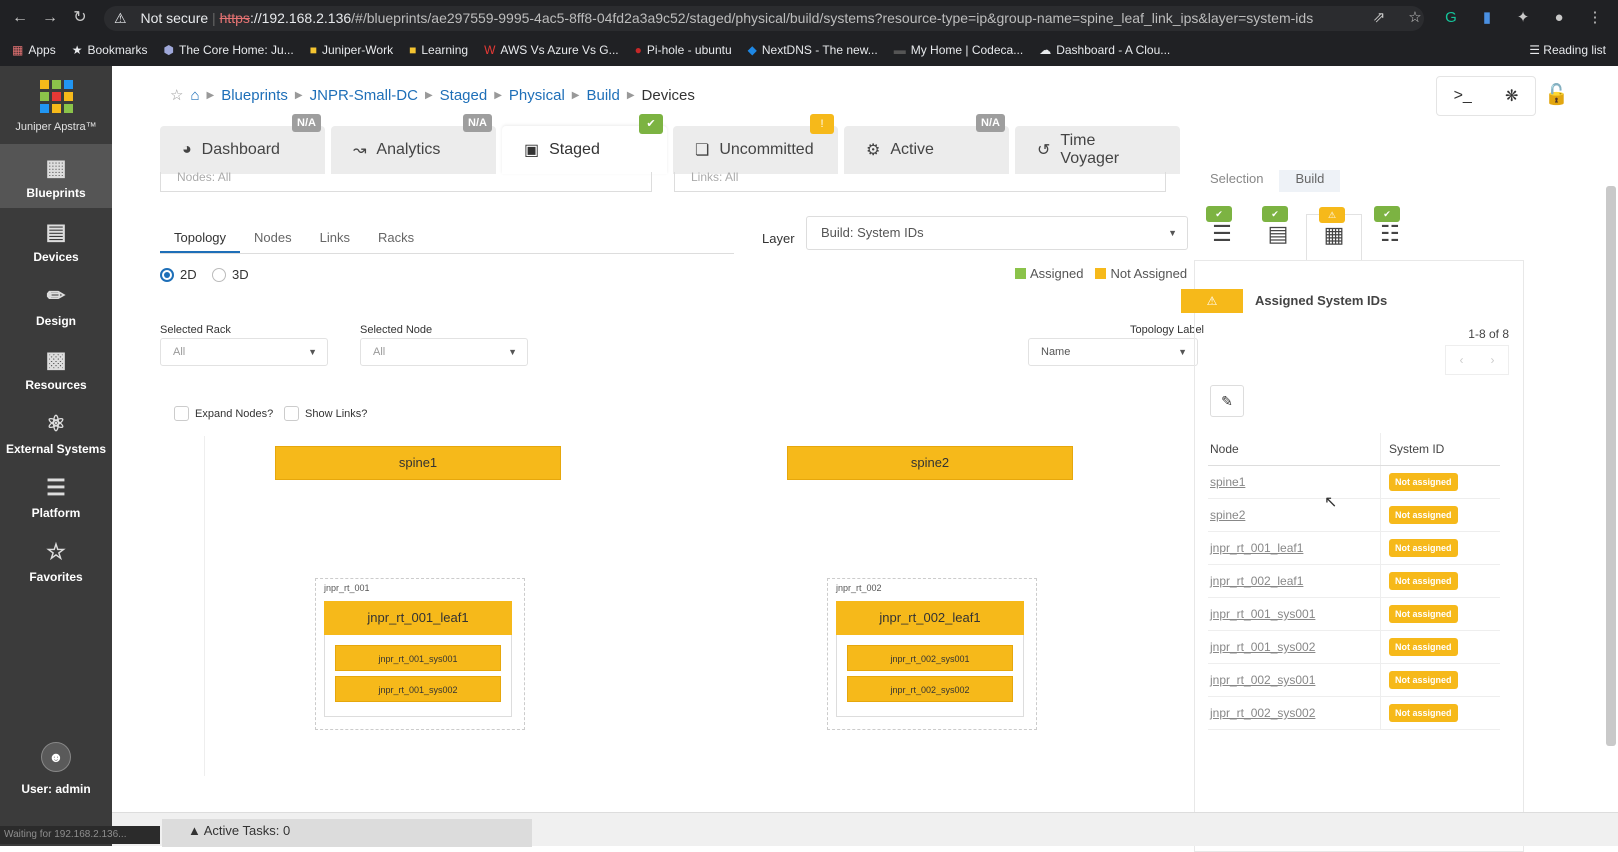  I want to click on favorite-star-icon: ☆, so click(176, 95).